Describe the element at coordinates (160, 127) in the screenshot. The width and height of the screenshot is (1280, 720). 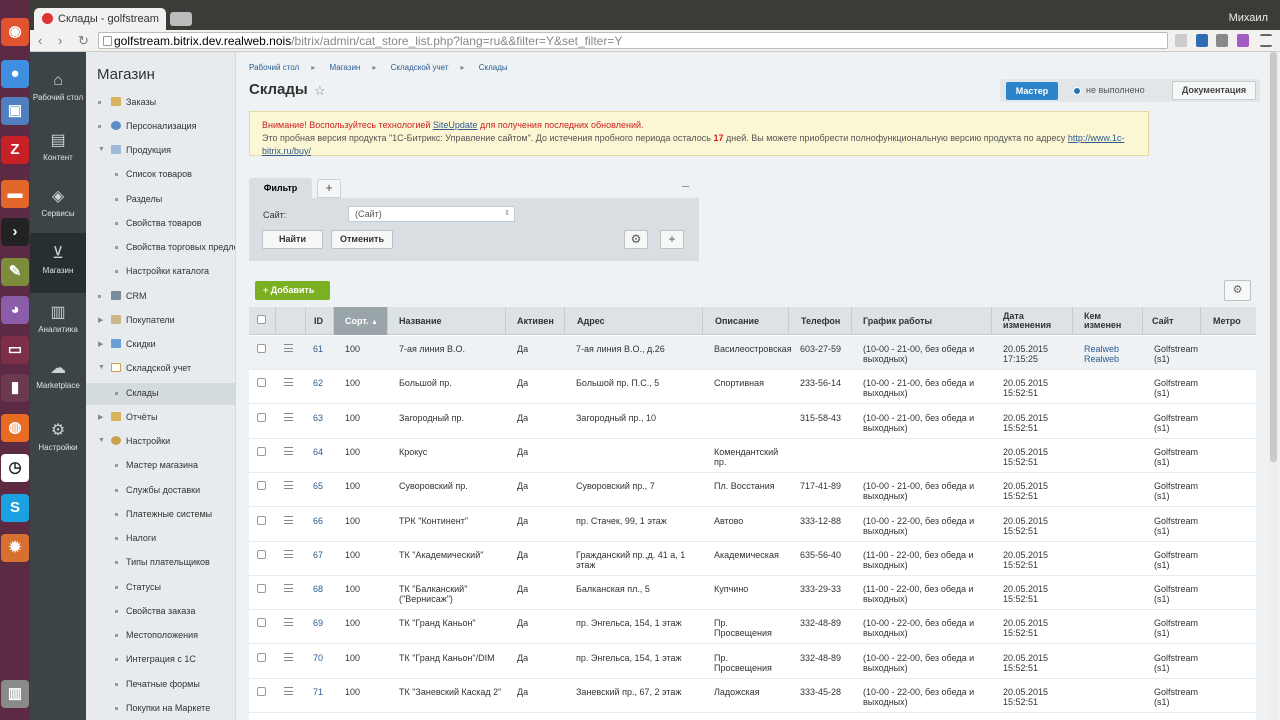
I see `submenu-item-personalization: Персонализация` at that location.